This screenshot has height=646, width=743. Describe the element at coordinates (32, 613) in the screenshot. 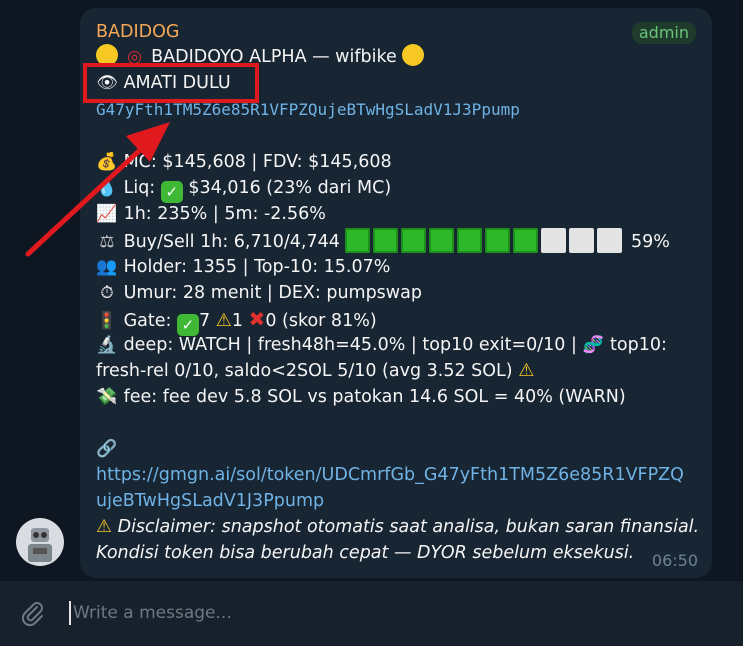

I see `paperclip-icon` at that location.